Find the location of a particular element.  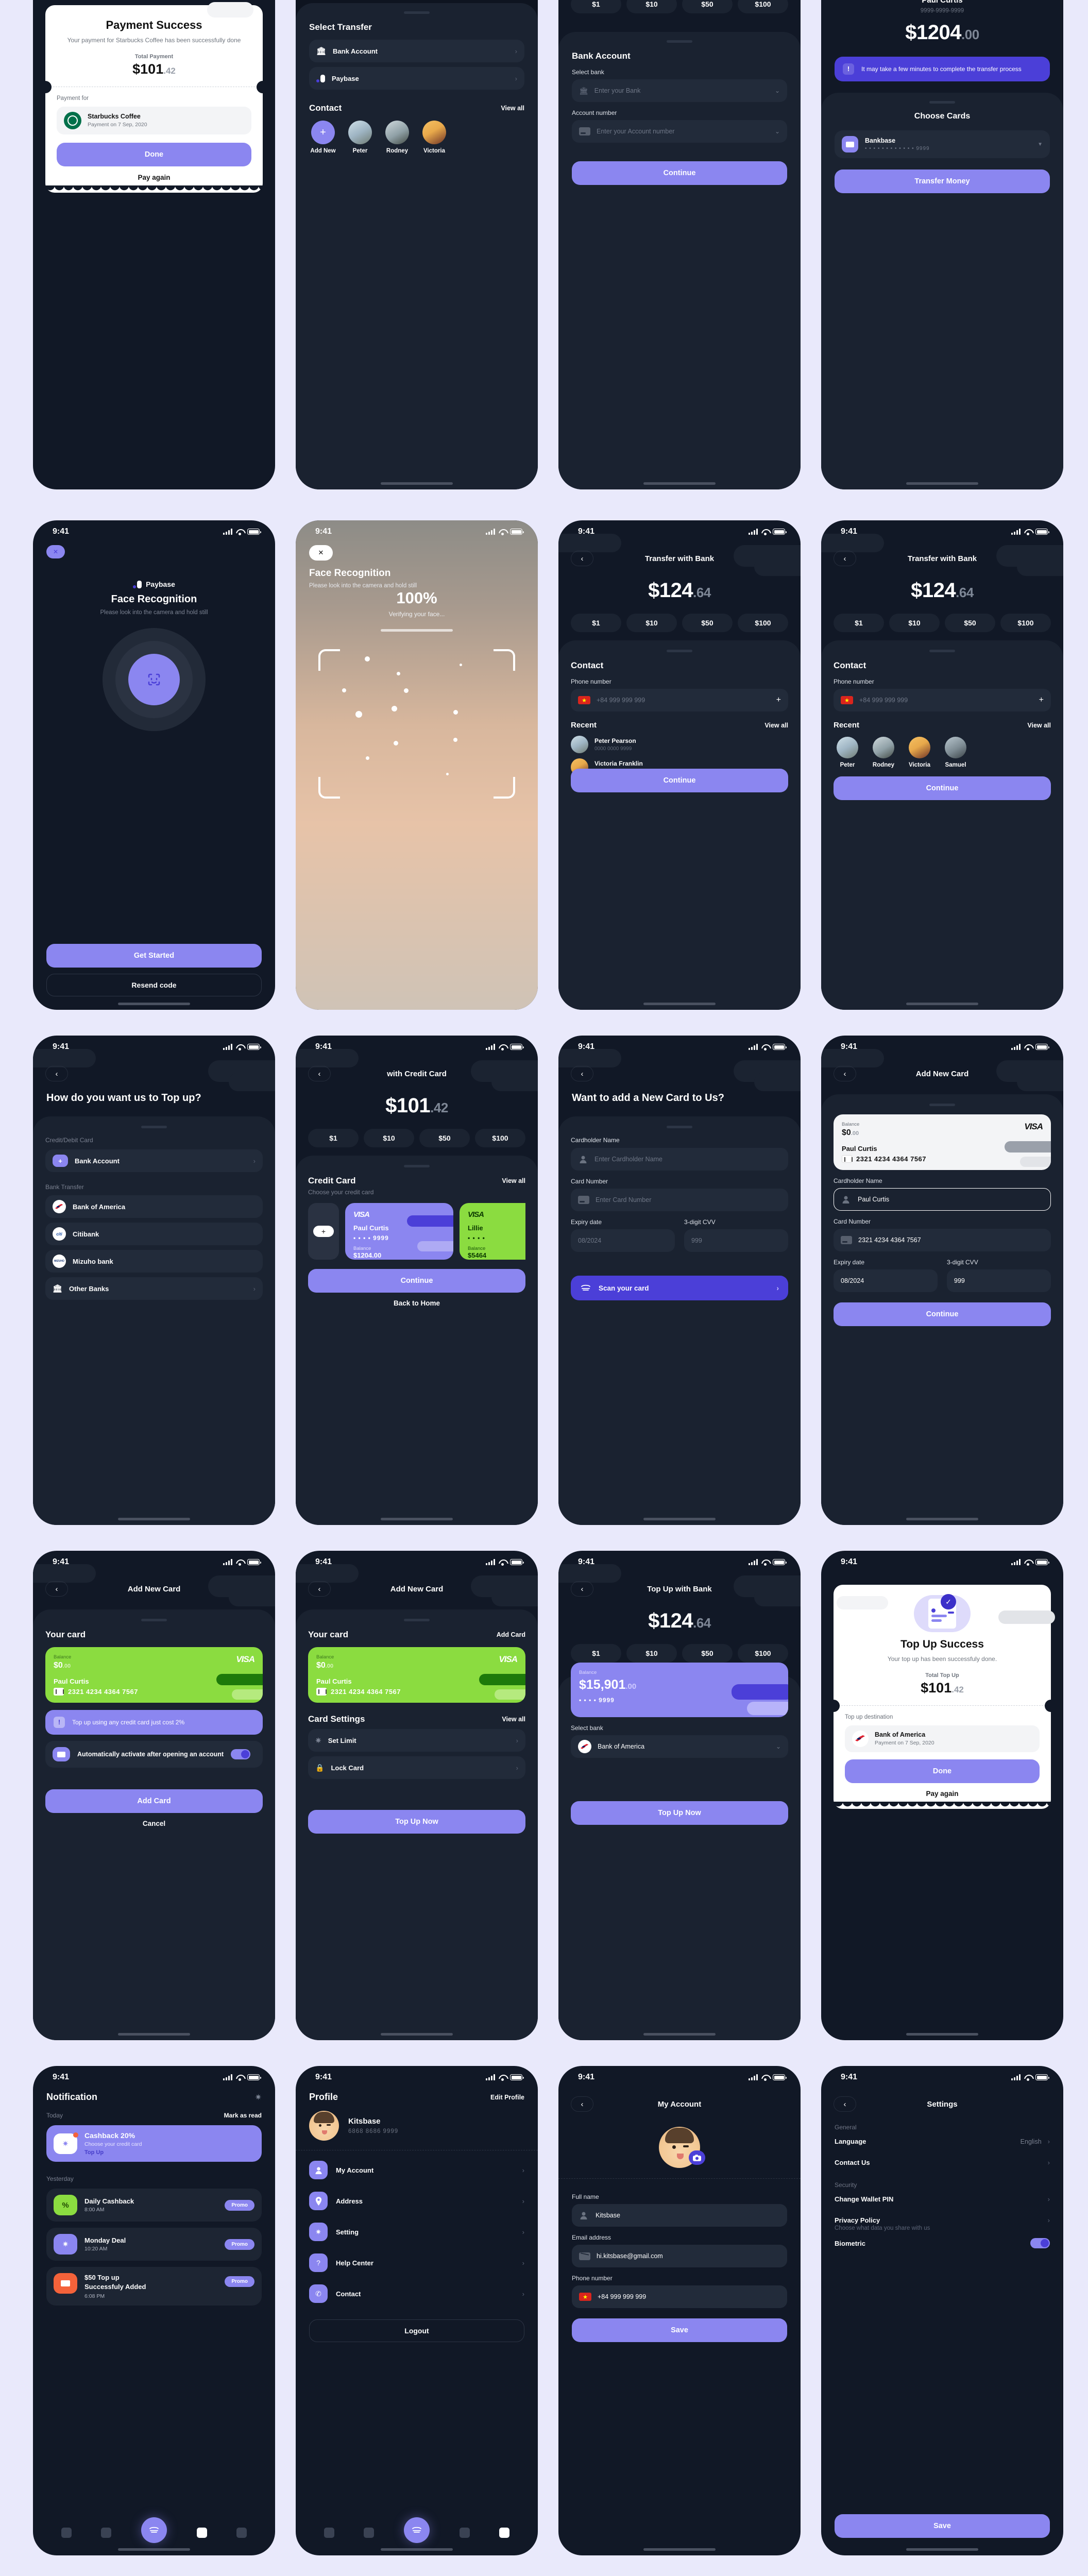

setting-privacy-policy: Privacy Policy › is located at coordinates (942, 2217).